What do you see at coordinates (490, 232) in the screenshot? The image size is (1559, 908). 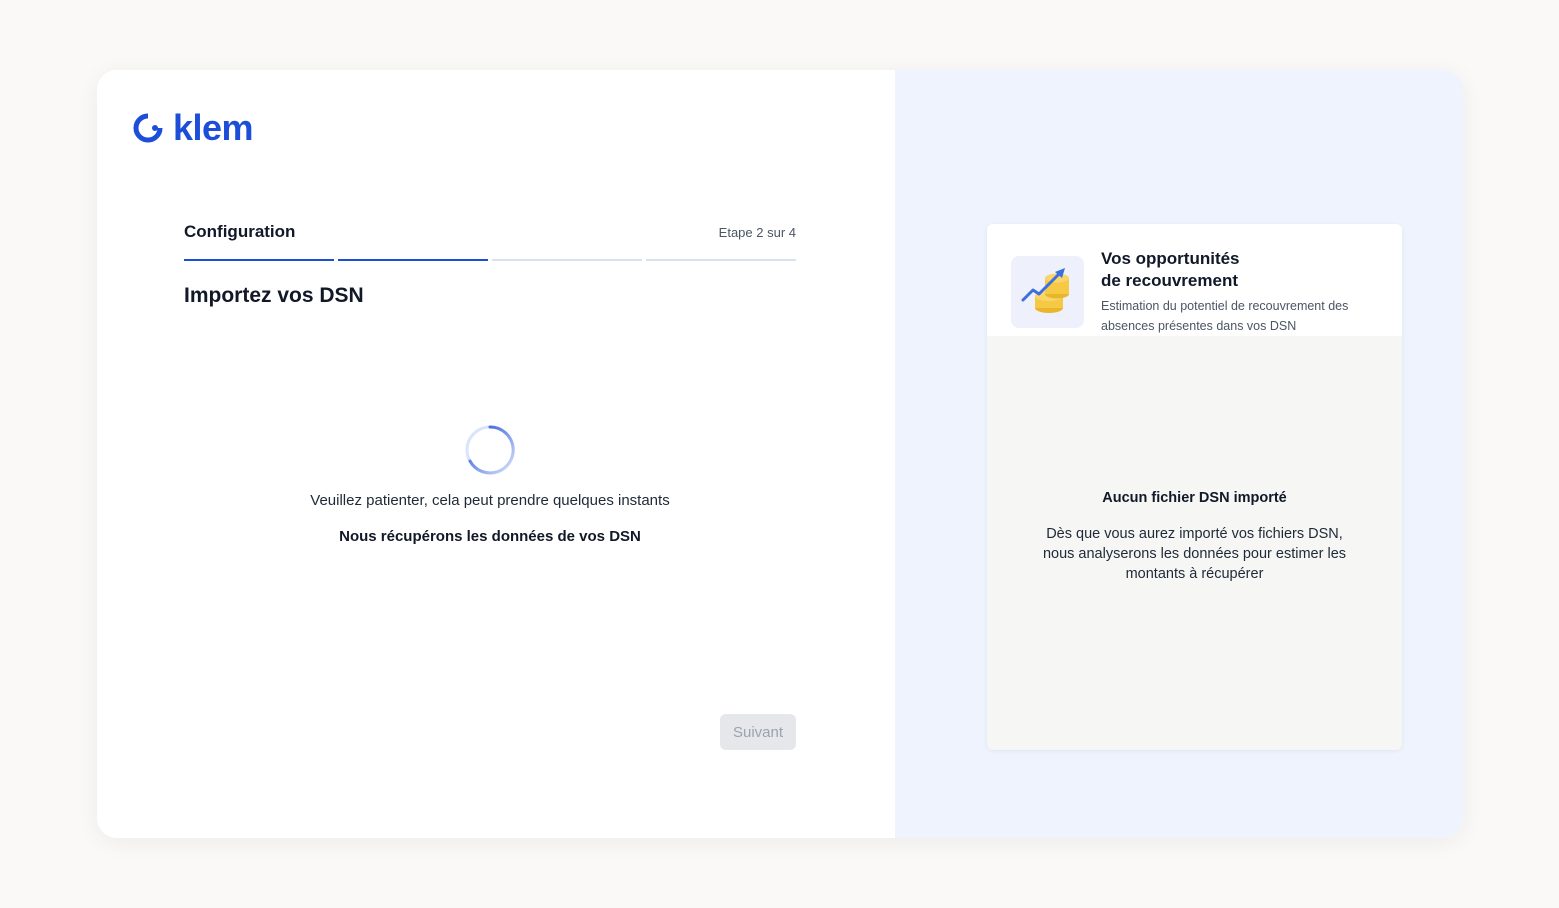 I see `stepper-header: Configuration Etape 2 sur 4` at bounding box center [490, 232].